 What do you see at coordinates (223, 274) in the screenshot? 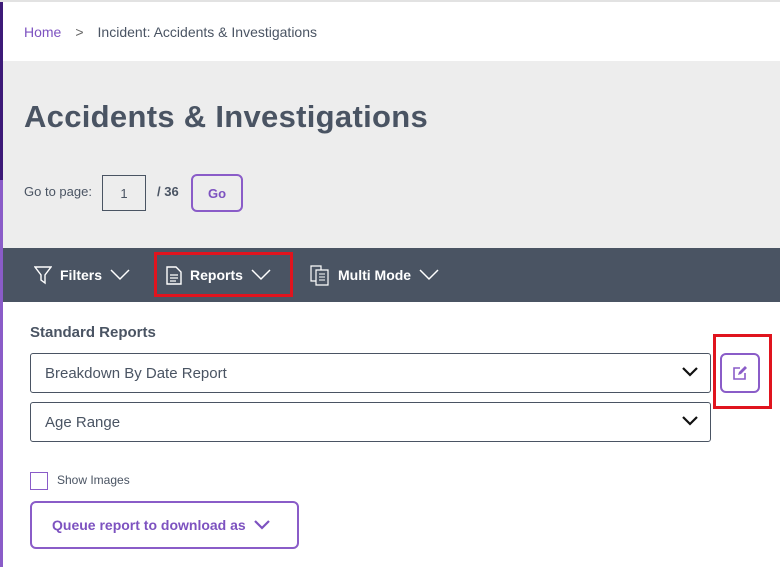
I see `reports-highlight` at bounding box center [223, 274].